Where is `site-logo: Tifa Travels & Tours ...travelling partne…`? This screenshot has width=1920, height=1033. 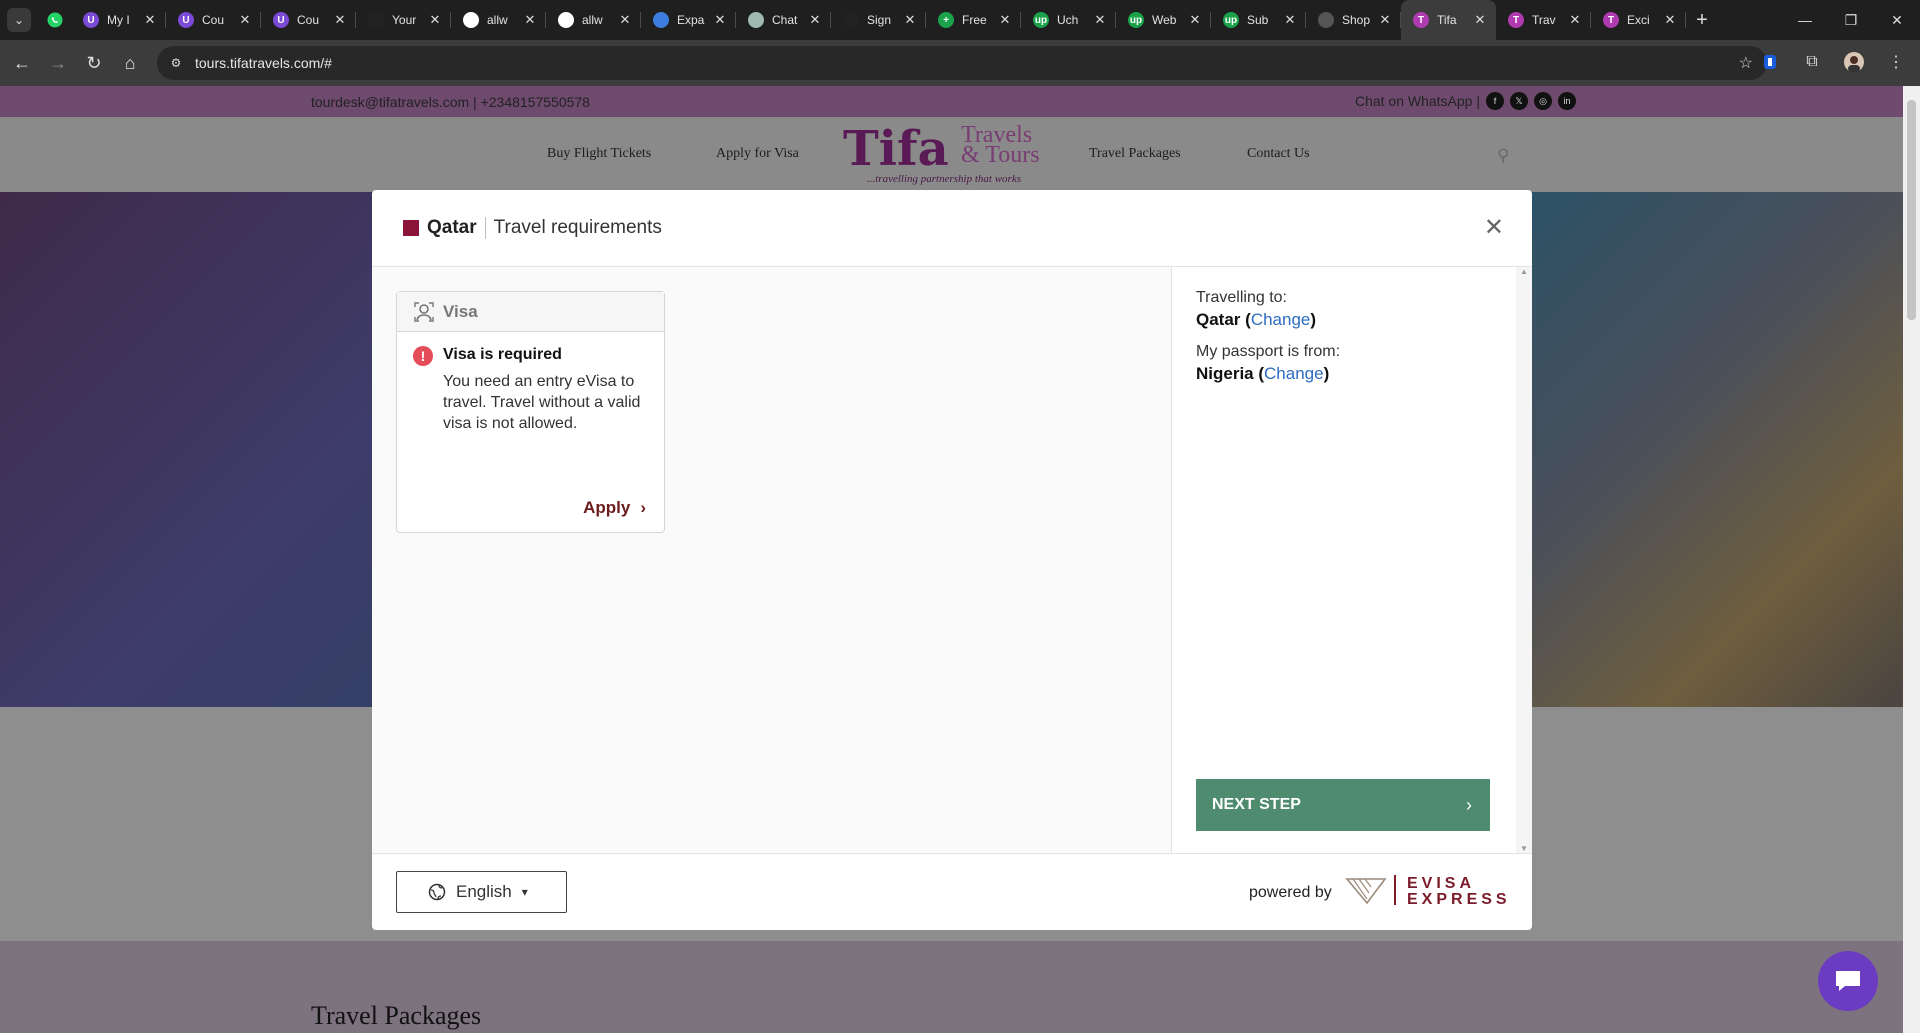
site-logo: Tifa Travels & Tours ...travelling partne… is located at coordinates (949, 155).